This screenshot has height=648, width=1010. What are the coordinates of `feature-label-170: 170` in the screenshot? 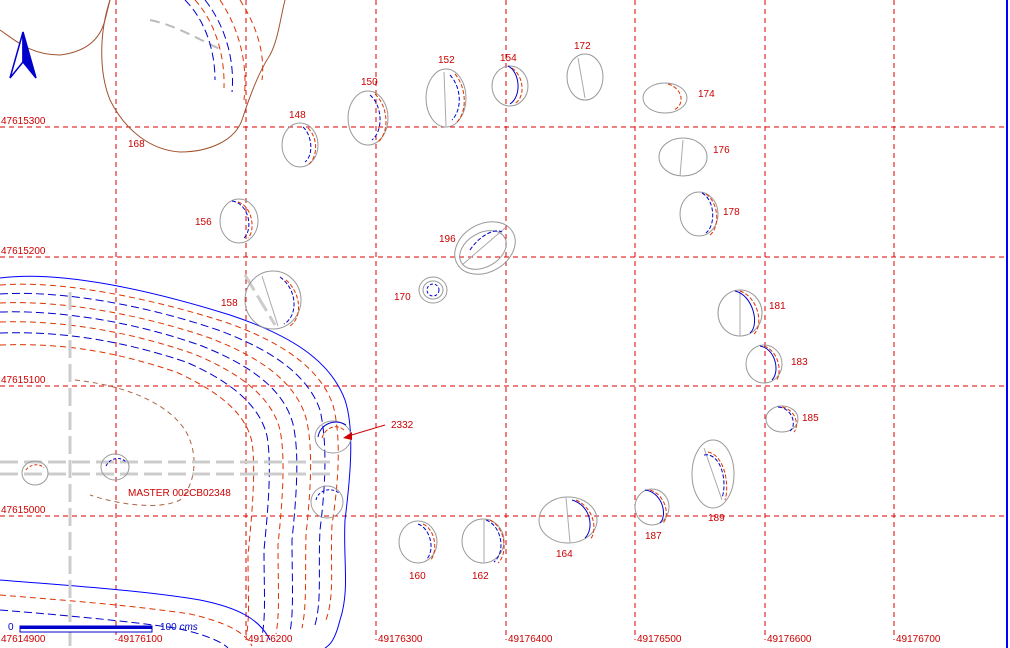 It's located at (402, 297).